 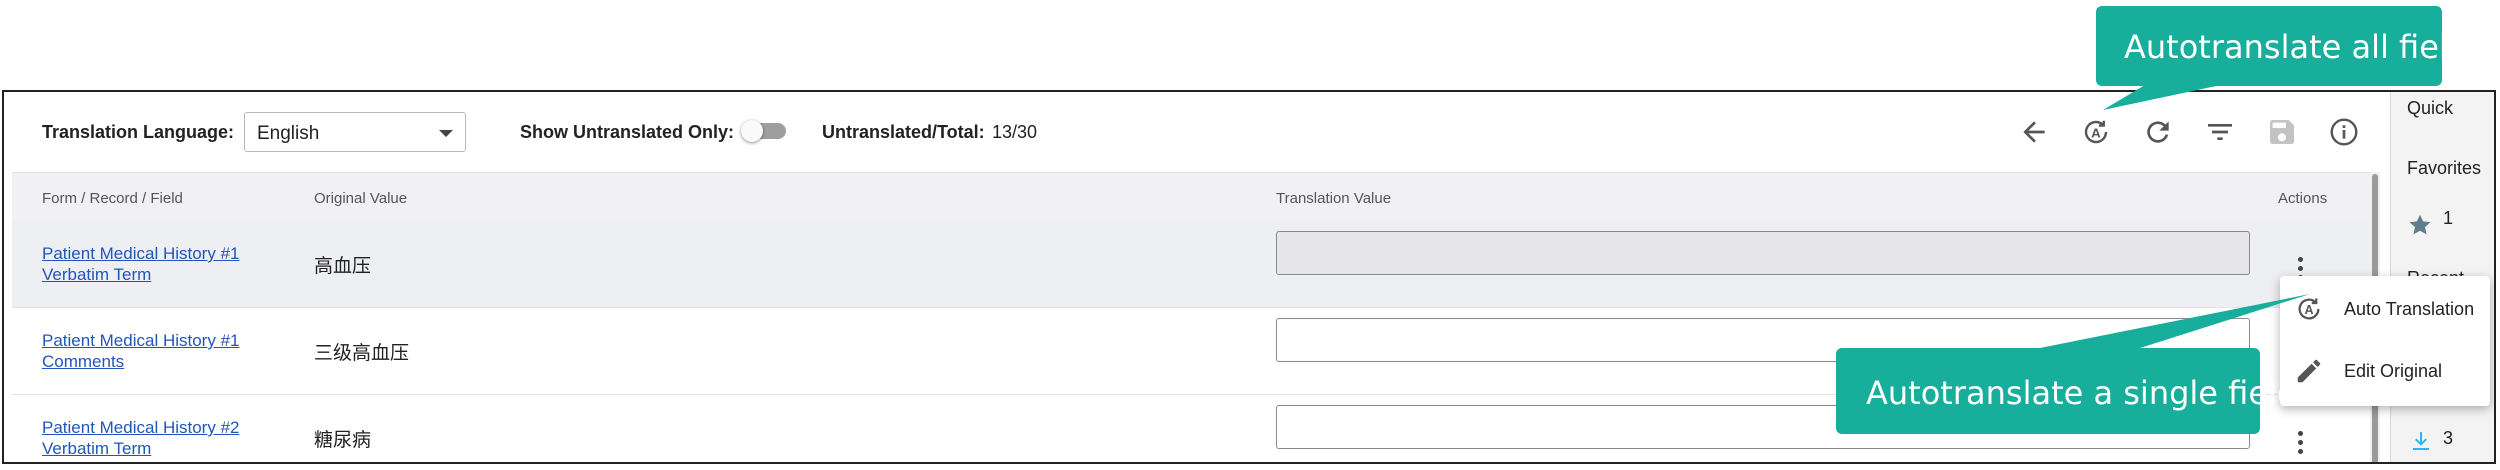 I want to click on download-icon, so click(x=2421, y=441).